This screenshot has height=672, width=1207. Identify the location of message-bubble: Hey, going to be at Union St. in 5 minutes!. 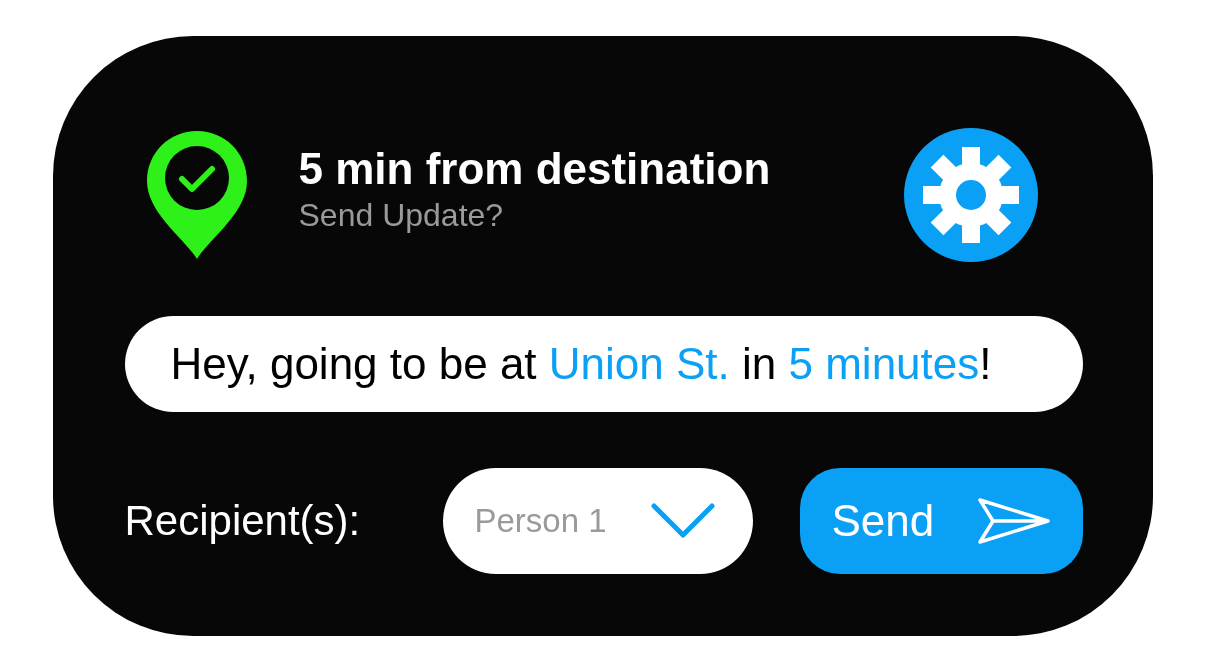
(603, 364).